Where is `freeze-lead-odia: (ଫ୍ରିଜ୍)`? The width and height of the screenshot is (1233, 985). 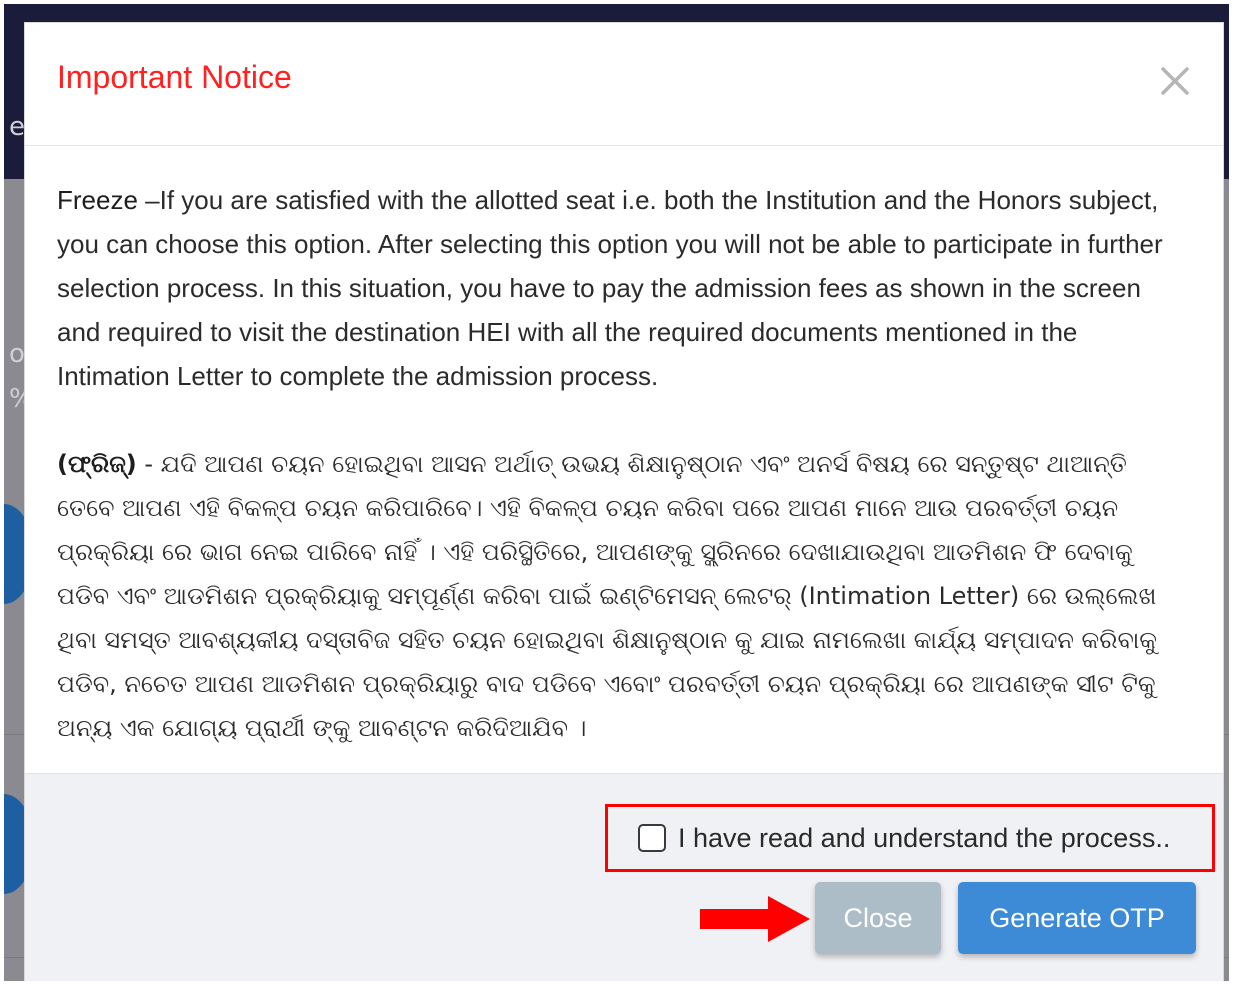 freeze-lead-odia: (ଫ୍ରିଜ୍) is located at coordinates (97, 464).